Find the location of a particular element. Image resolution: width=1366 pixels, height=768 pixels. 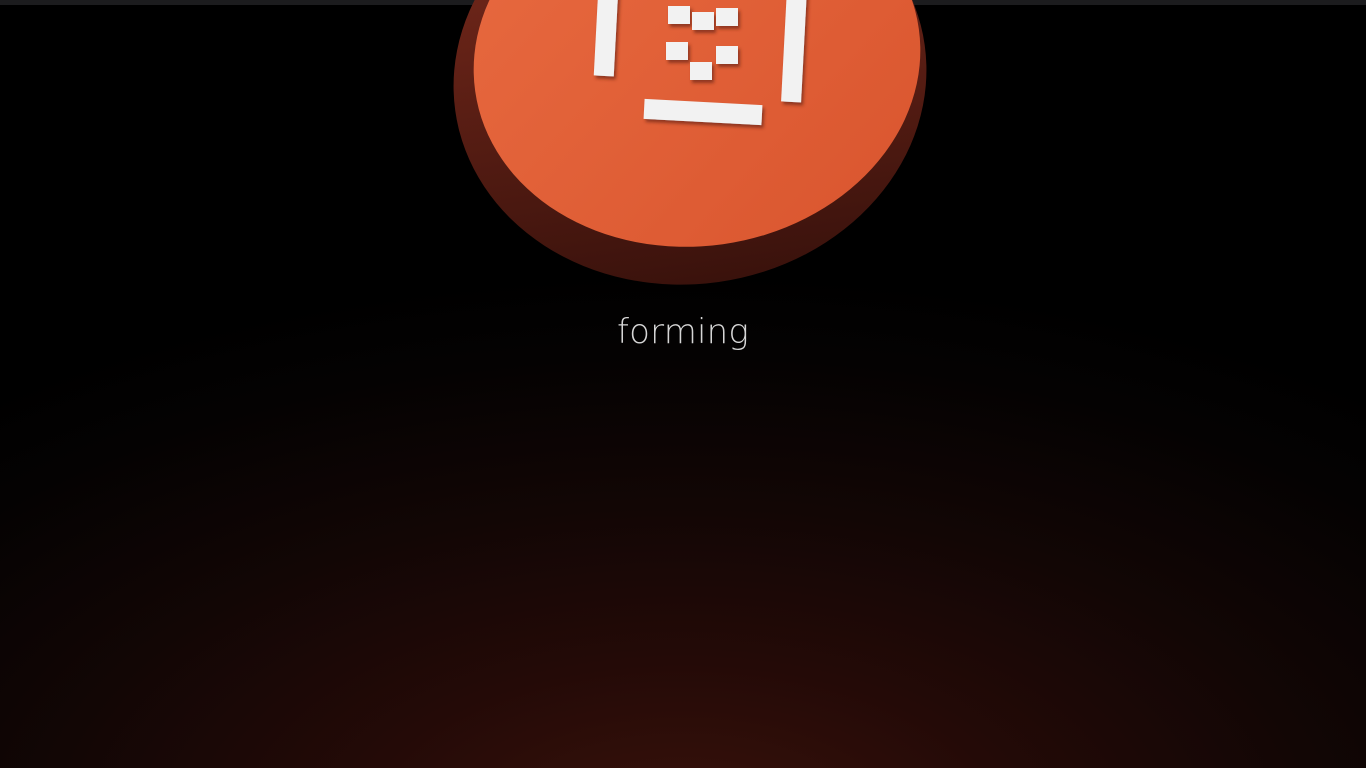

logo-coin is located at coordinates (690, 142).